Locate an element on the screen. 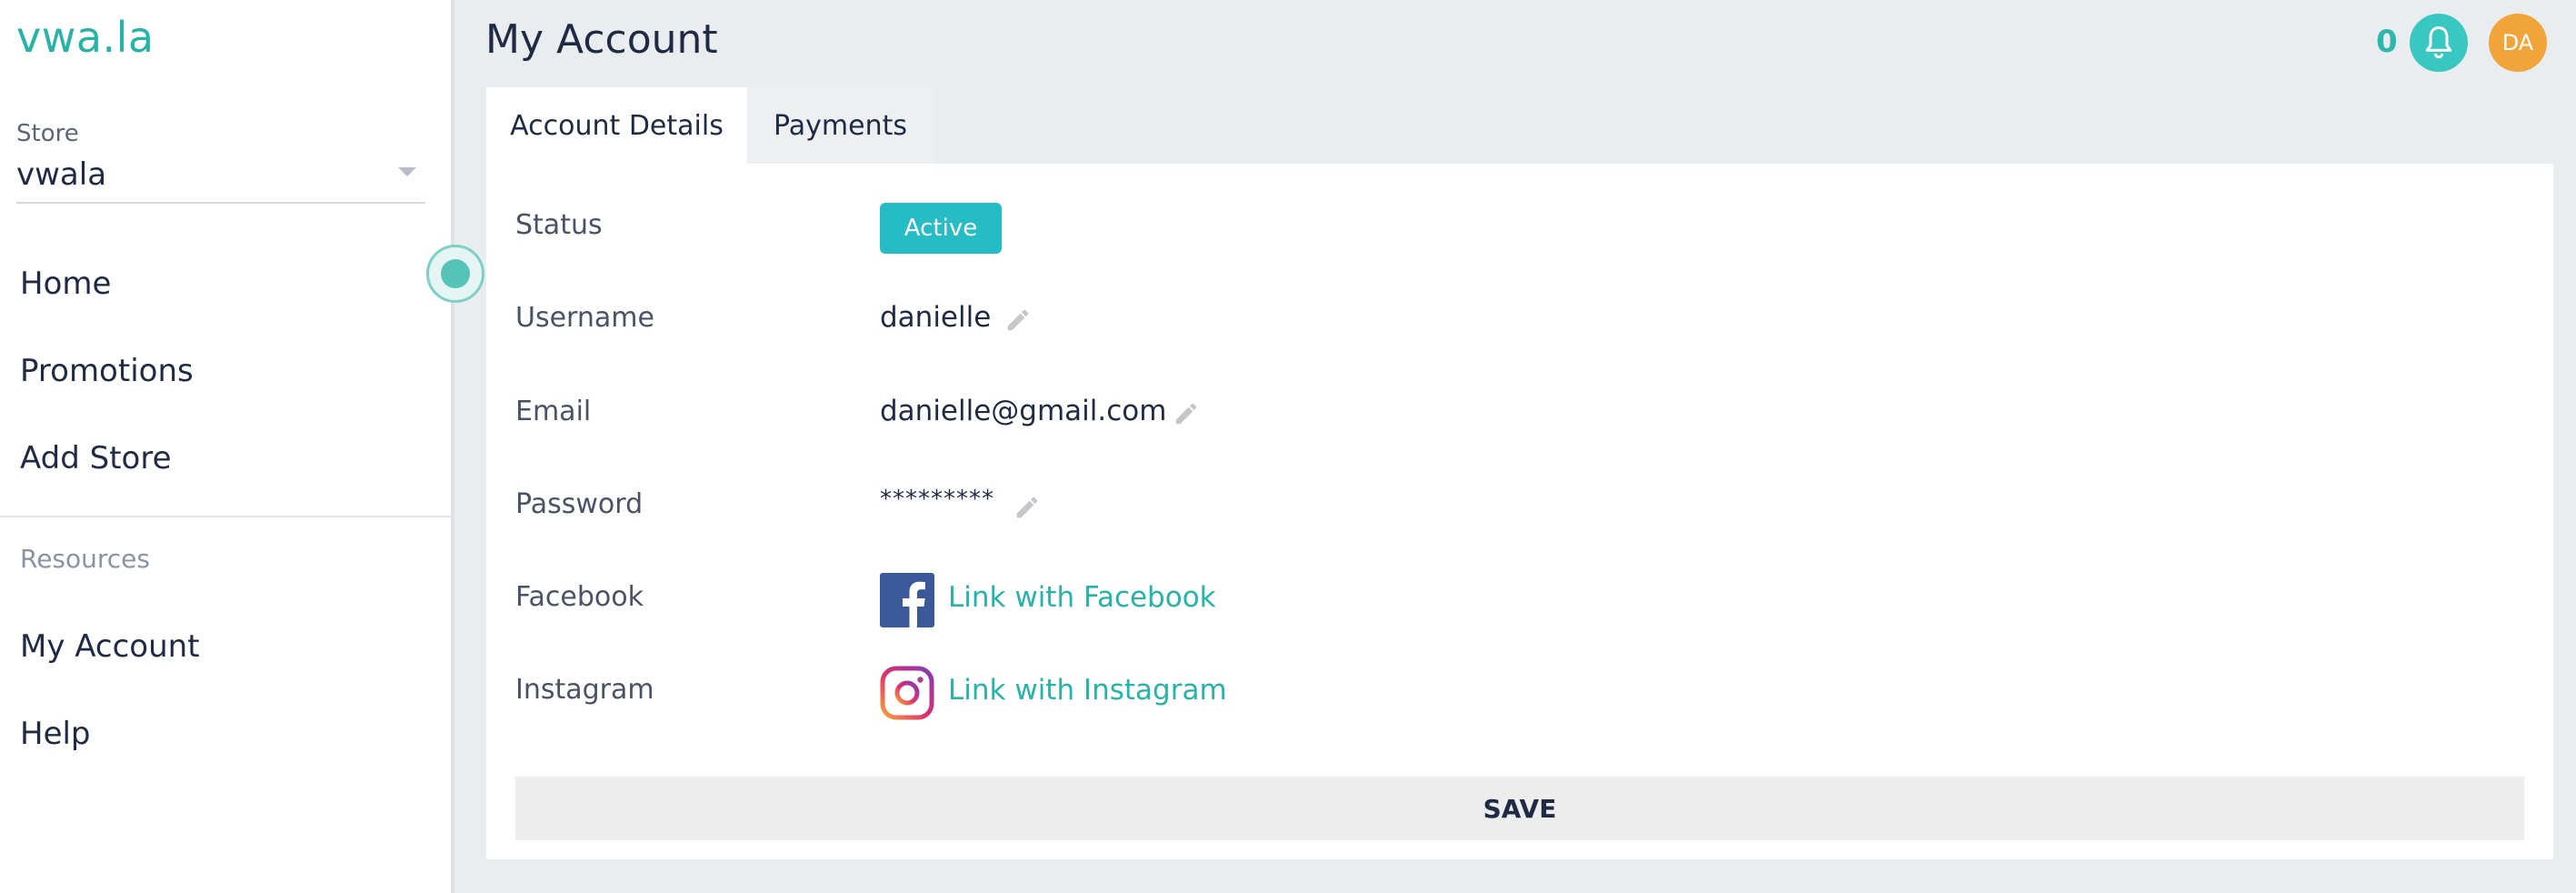 Image resolution: width=2576 pixels, height=893 pixels. password-label: Password is located at coordinates (579, 504).